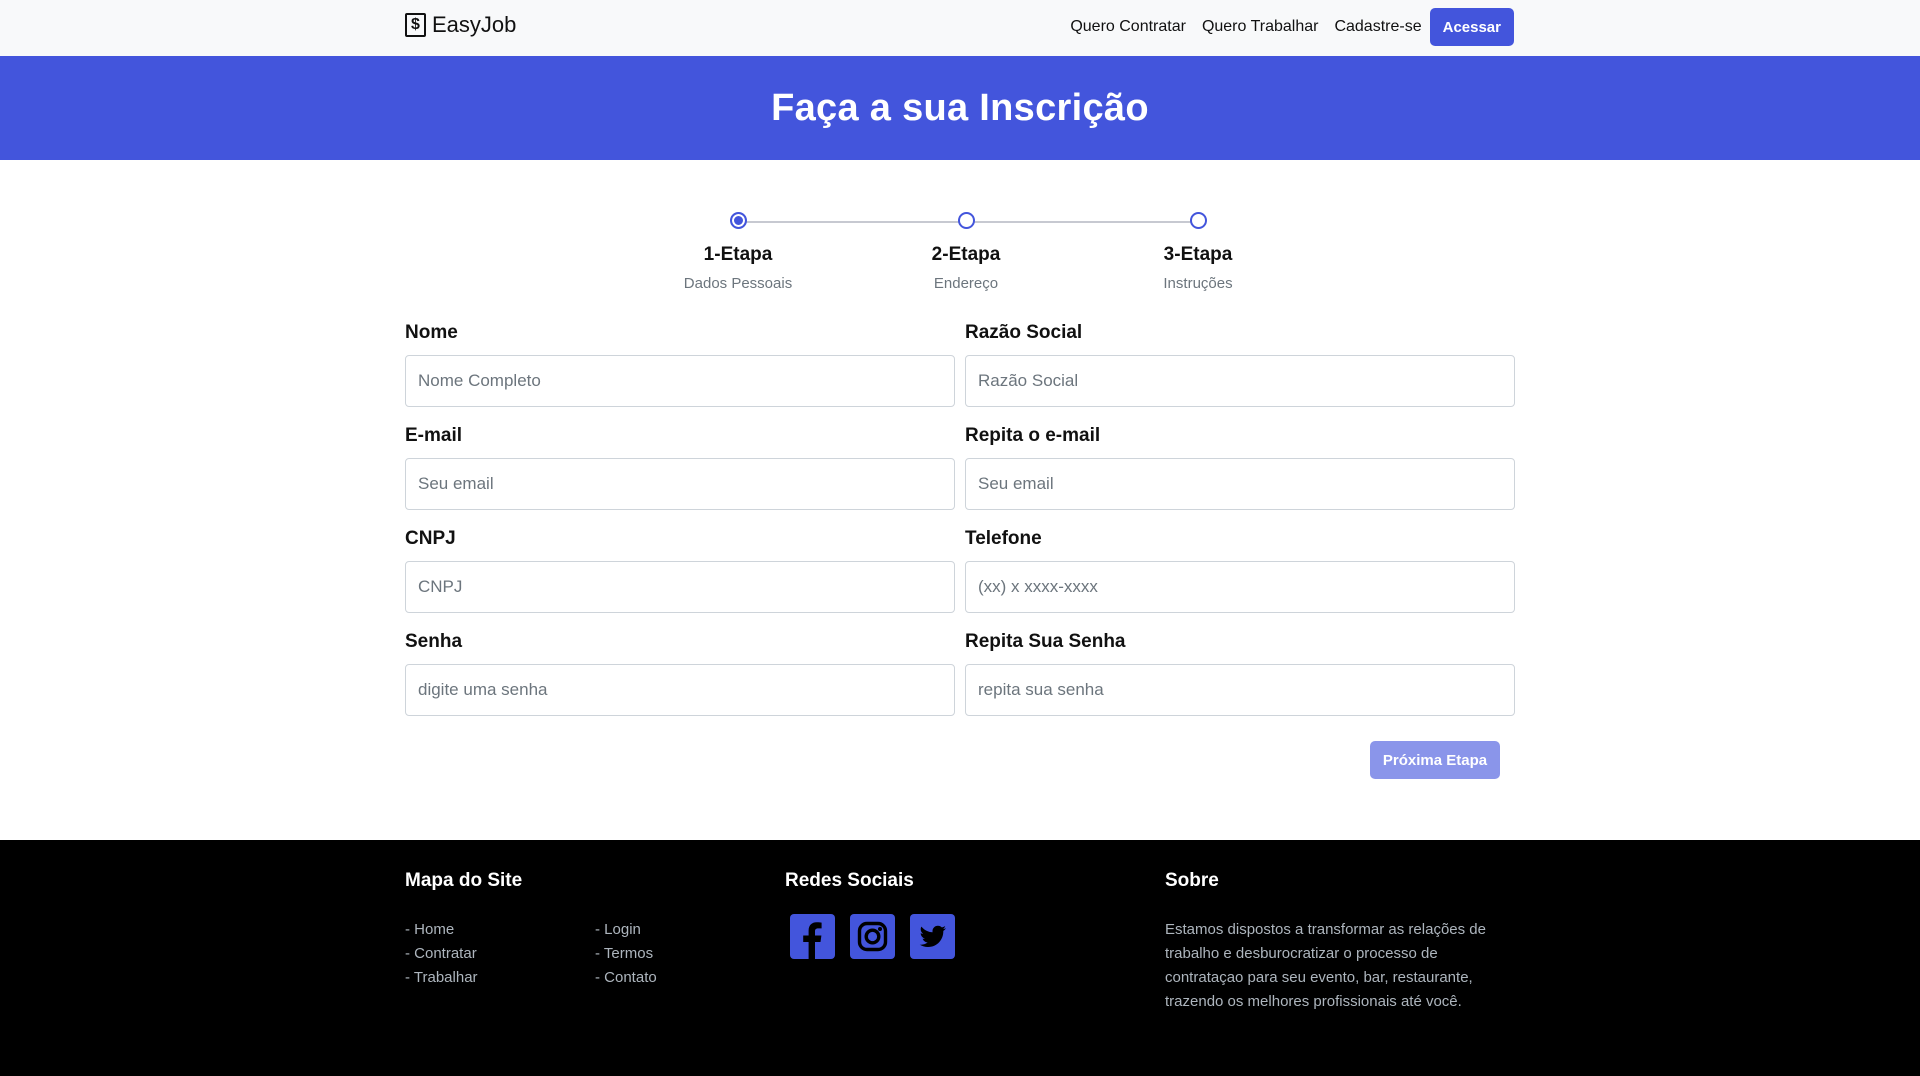 The image size is (1920, 1076). I want to click on page-title: Faça a sua Inscrição, so click(960, 107).